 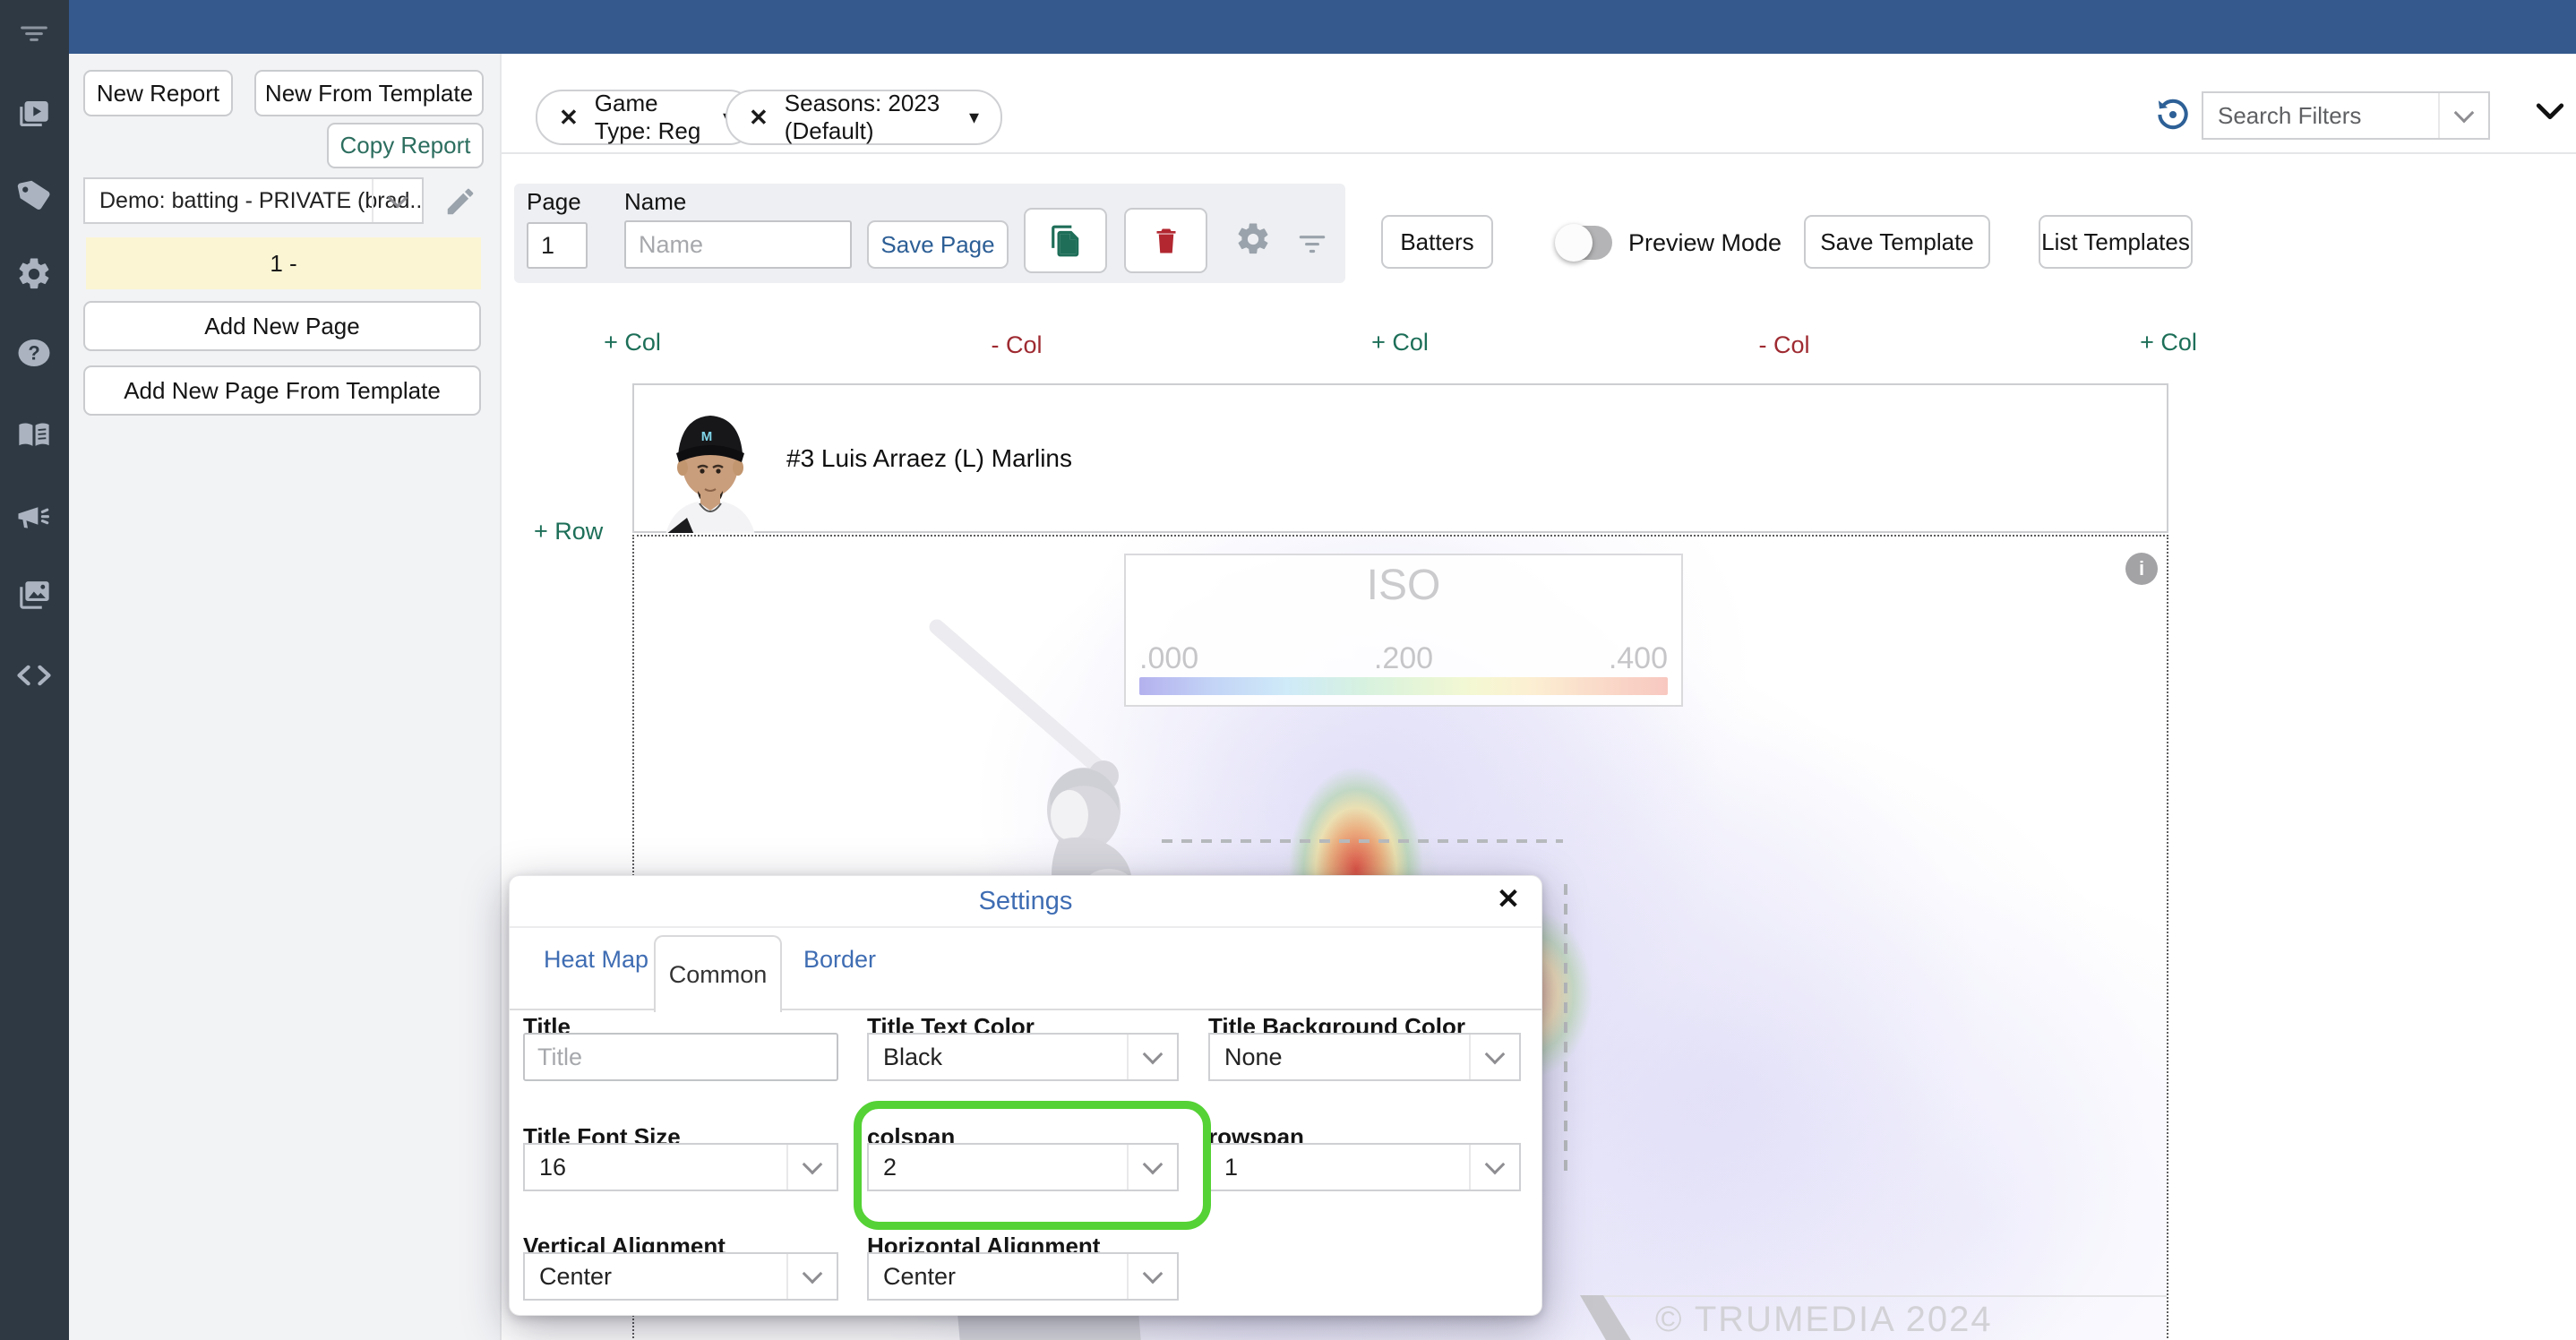 I want to click on add-new-page-button: Add New Page, so click(x=282, y=326).